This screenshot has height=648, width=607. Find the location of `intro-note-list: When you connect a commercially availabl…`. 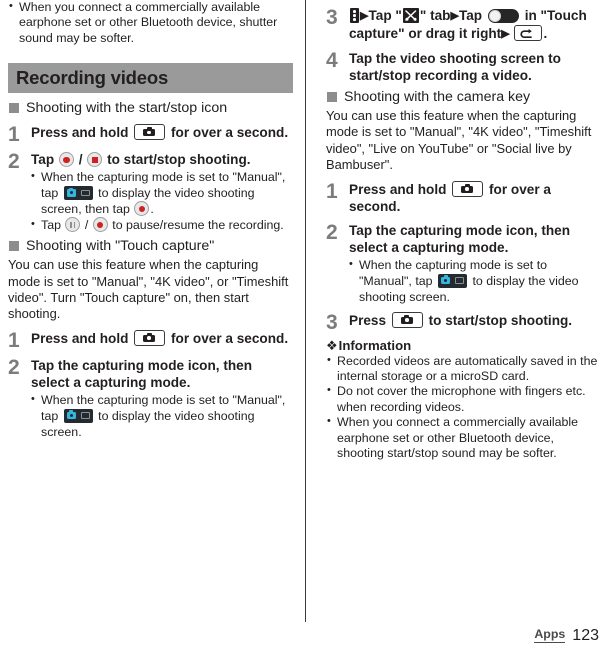

intro-note-list: When you connect a commercially availabl… is located at coordinates (150, 23).